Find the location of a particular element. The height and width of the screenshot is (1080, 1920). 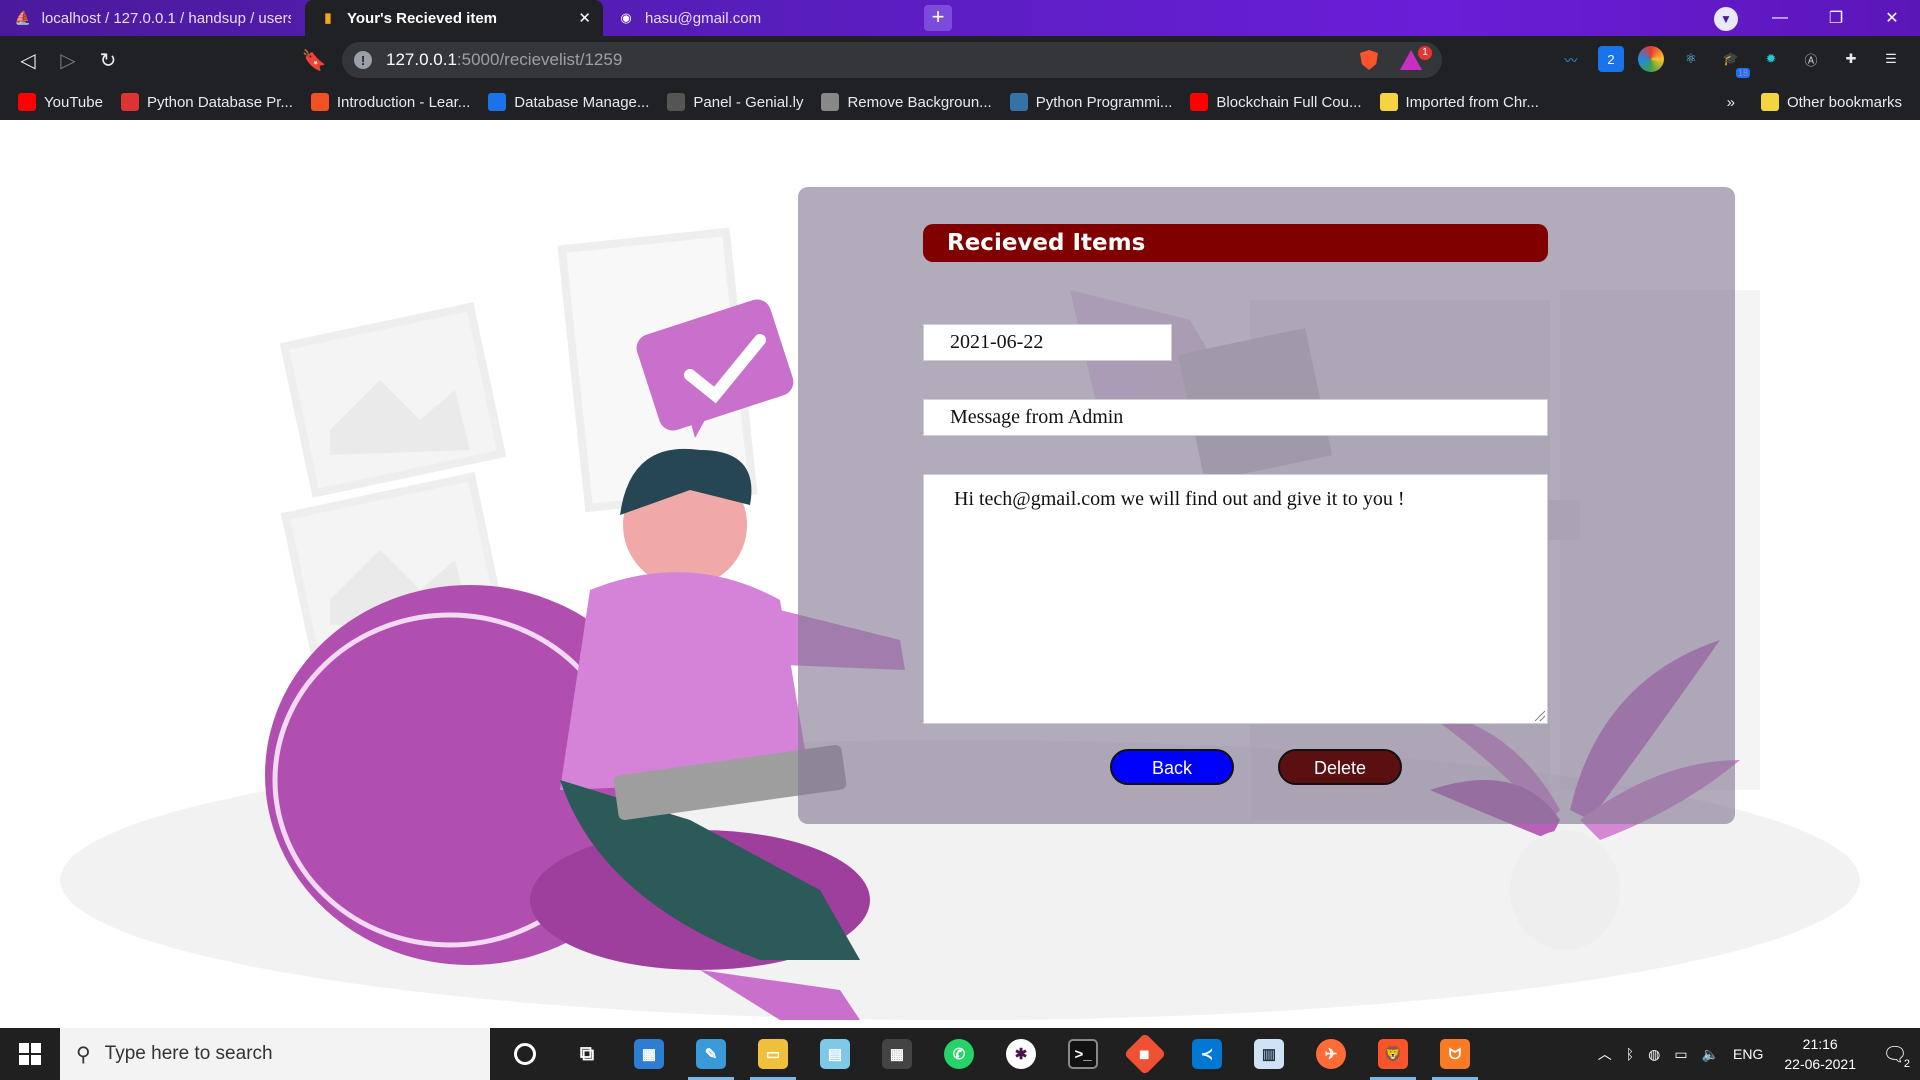

paint-icon: ✎ is located at coordinates (711, 1054).